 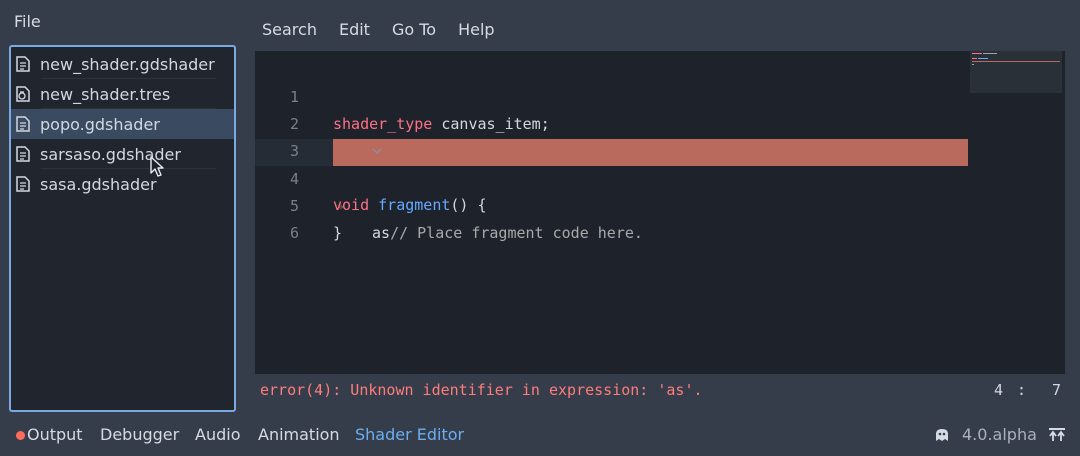 What do you see at coordinates (1057, 390) in the screenshot?
I see `cursor-column: 7` at bounding box center [1057, 390].